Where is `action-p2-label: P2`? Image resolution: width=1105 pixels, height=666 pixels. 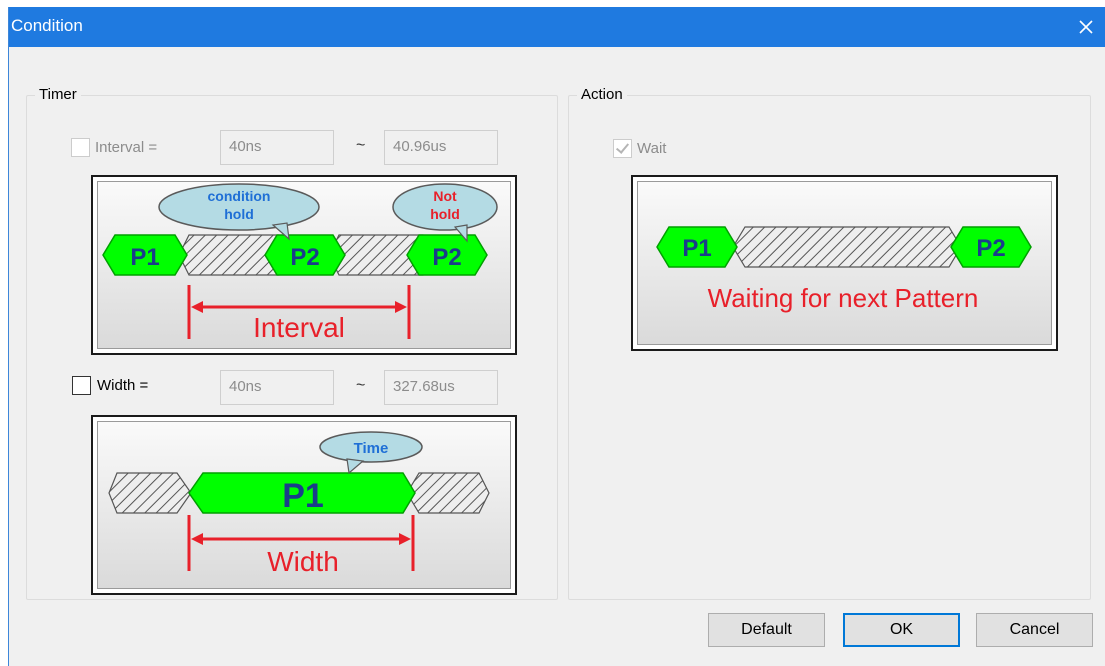
action-p2-label: P2 is located at coordinates (990, 248).